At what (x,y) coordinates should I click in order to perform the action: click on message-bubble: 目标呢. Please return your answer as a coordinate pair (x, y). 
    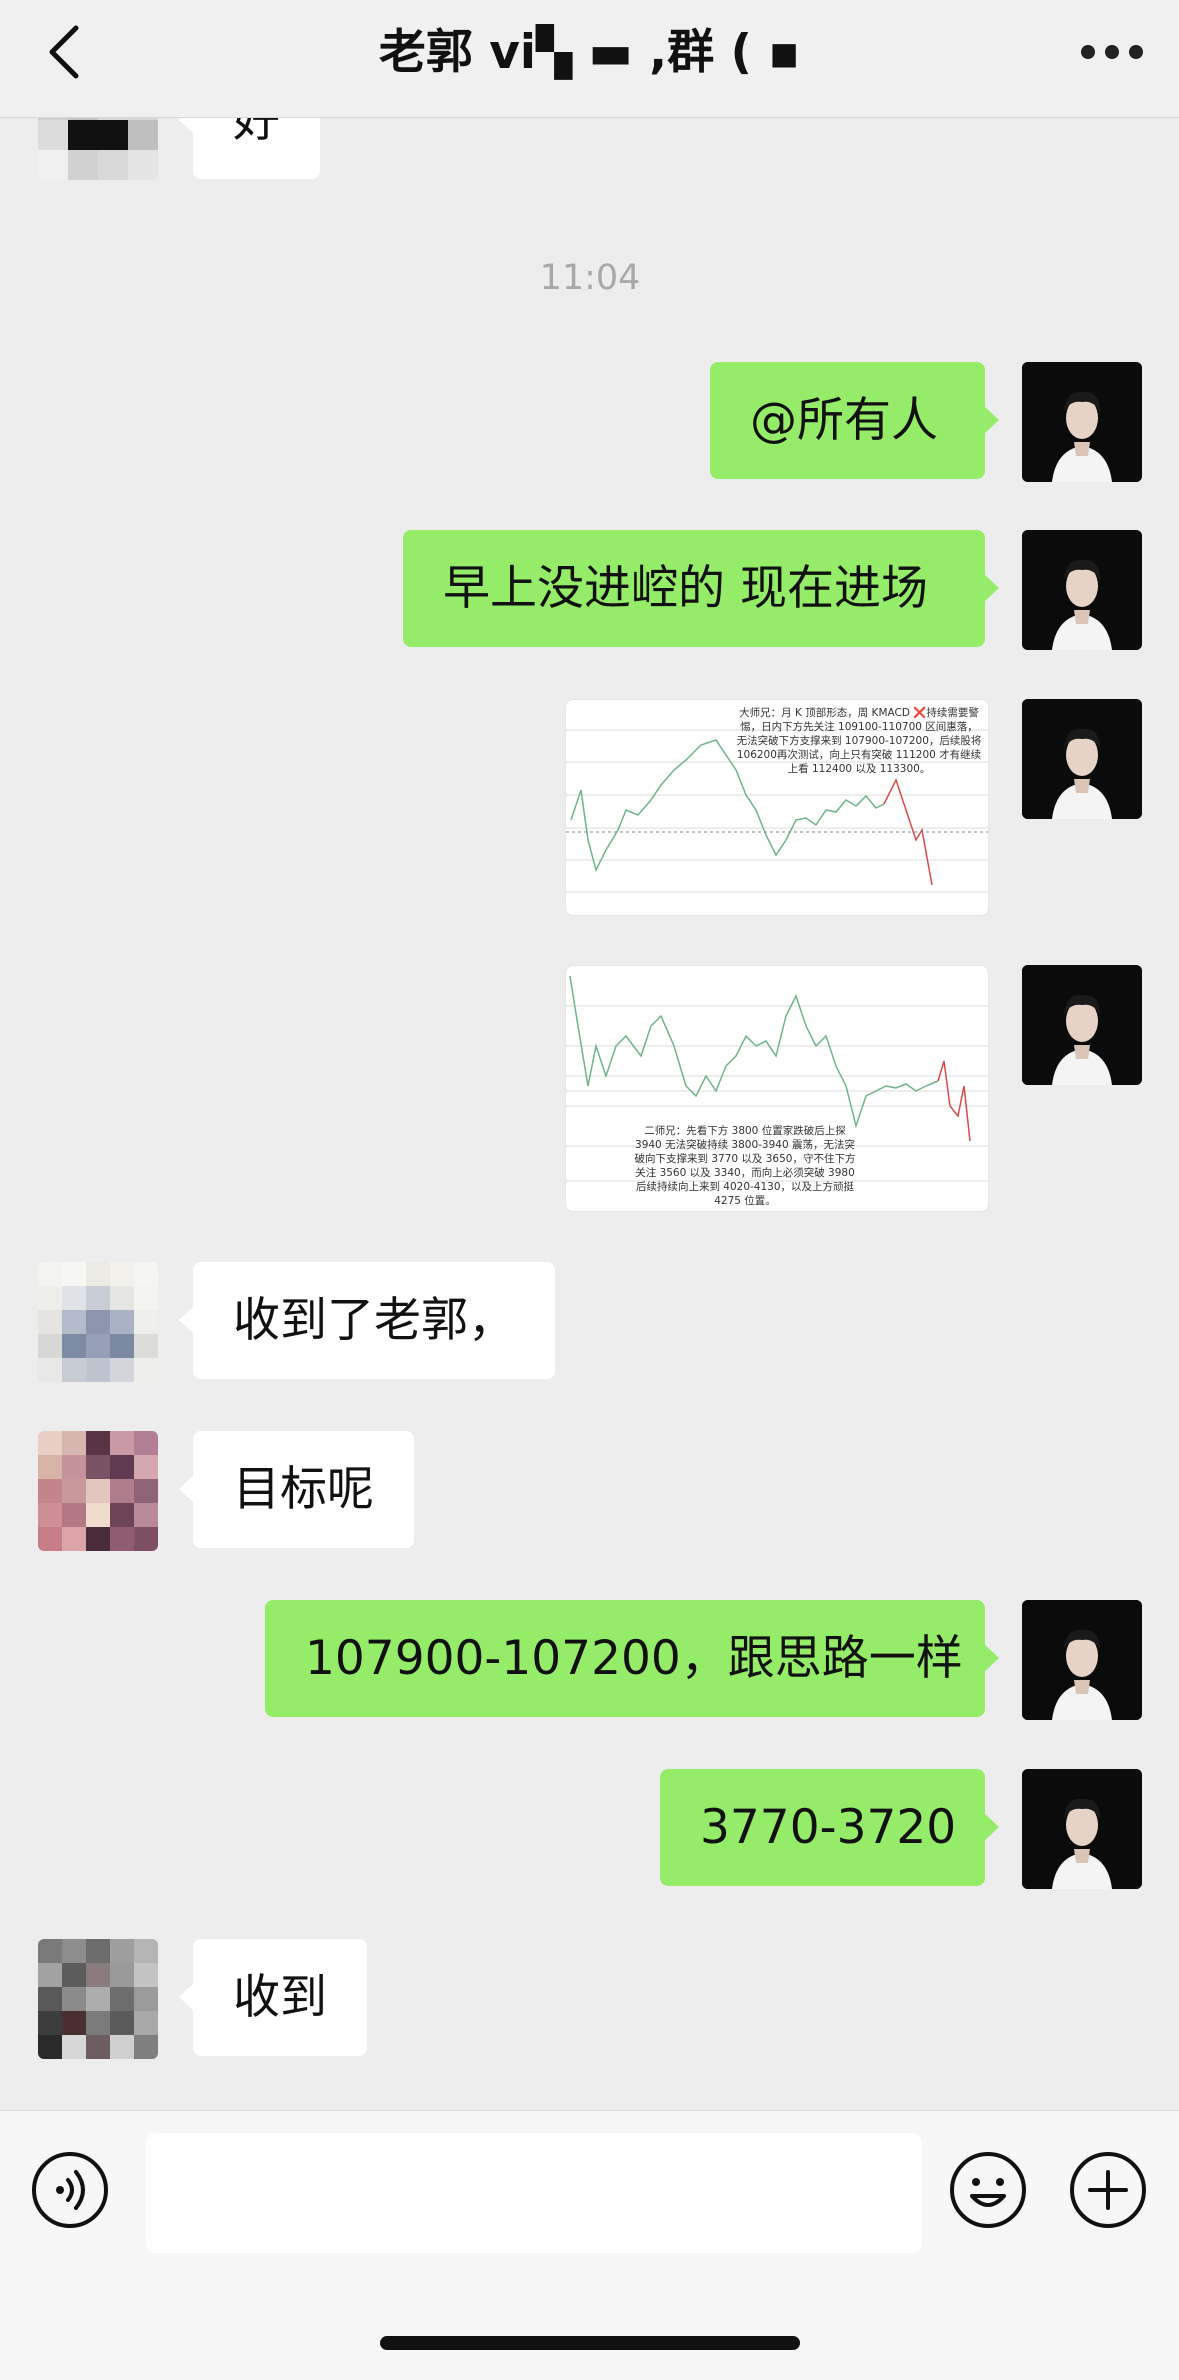
    Looking at the image, I should click on (296, 1489).